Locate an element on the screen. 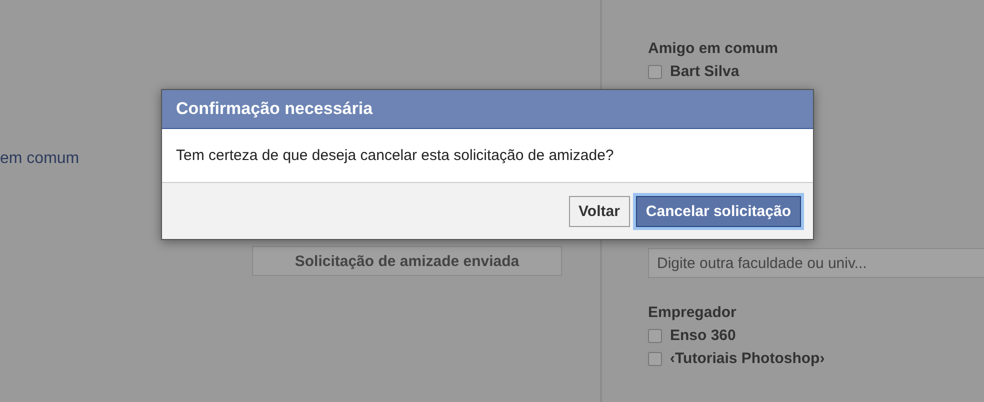 Image resolution: width=984 pixels, height=402 pixels. confirm-button: Cancelar solicitação is located at coordinates (718, 211).